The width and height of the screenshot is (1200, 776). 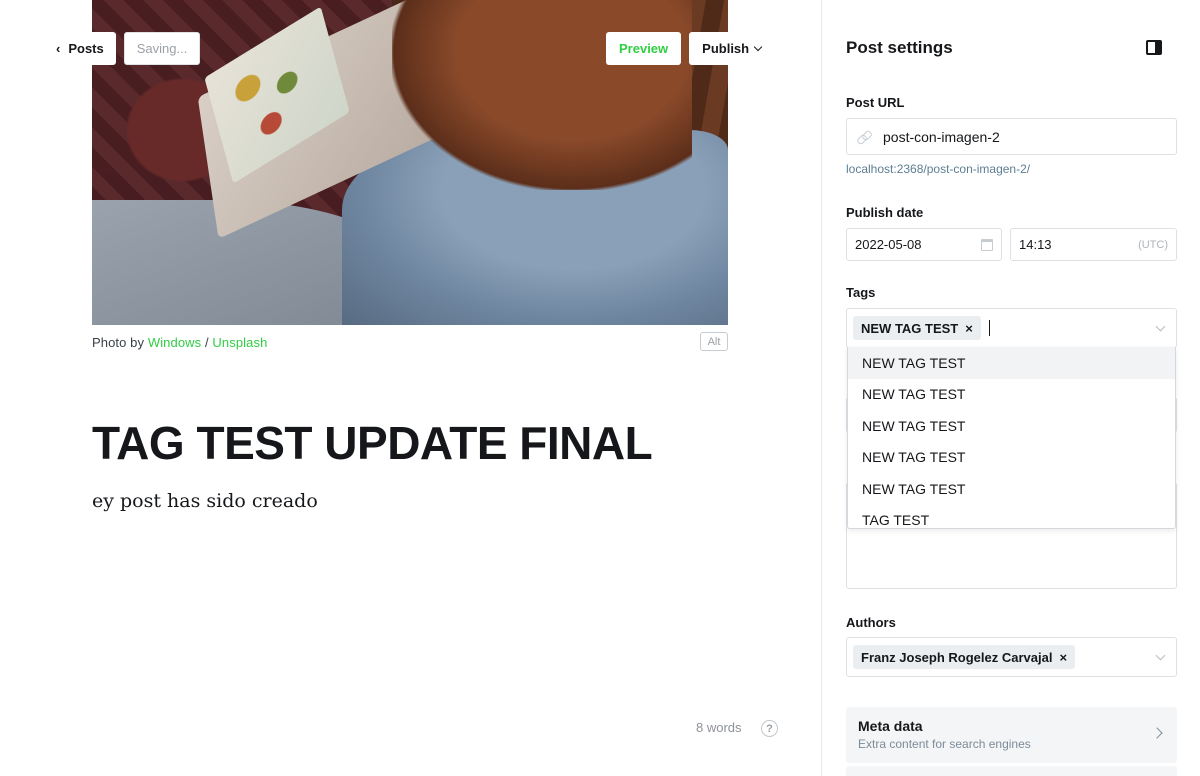 What do you see at coordinates (1153, 244) in the screenshot?
I see `timezone-label: (UTC)` at bounding box center [1153, 244].